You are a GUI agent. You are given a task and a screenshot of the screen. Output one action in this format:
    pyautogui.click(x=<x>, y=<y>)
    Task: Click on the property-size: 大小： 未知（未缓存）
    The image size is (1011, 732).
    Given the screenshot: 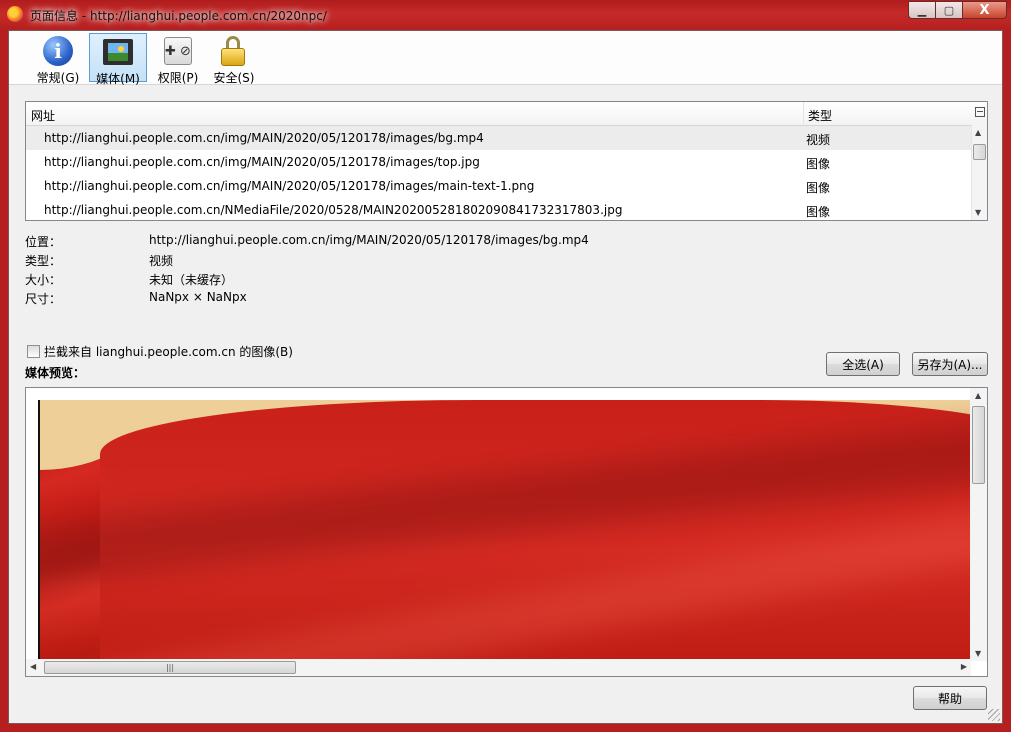 What is the action you would take?
    pyautogui.click(x=325, y=280)
    